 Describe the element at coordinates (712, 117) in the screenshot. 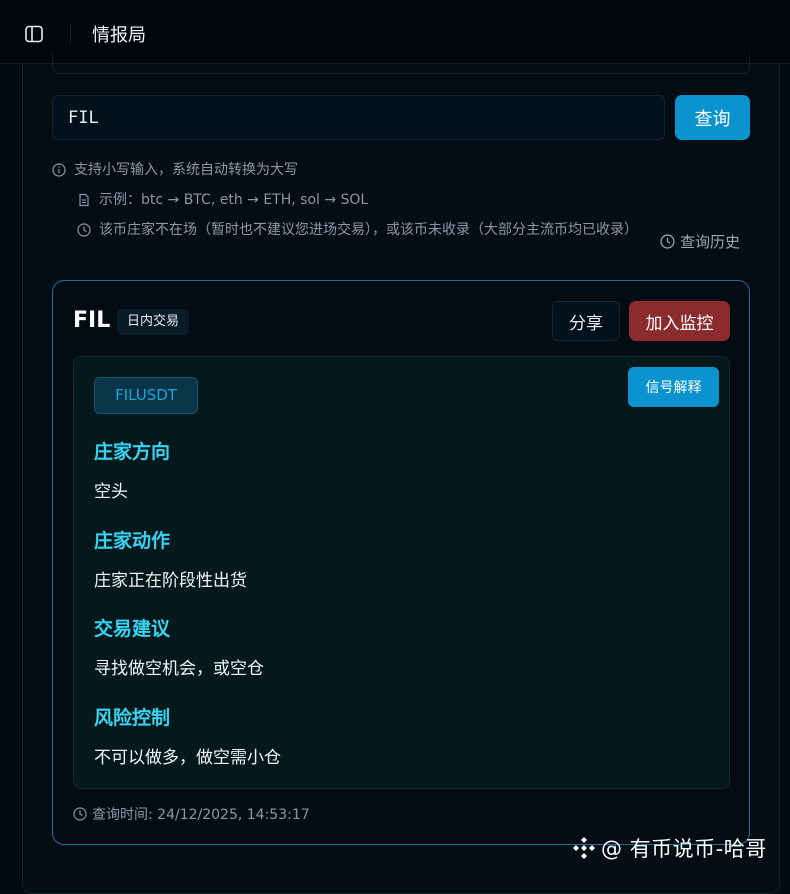

I see `query-button: 查询` at that location.